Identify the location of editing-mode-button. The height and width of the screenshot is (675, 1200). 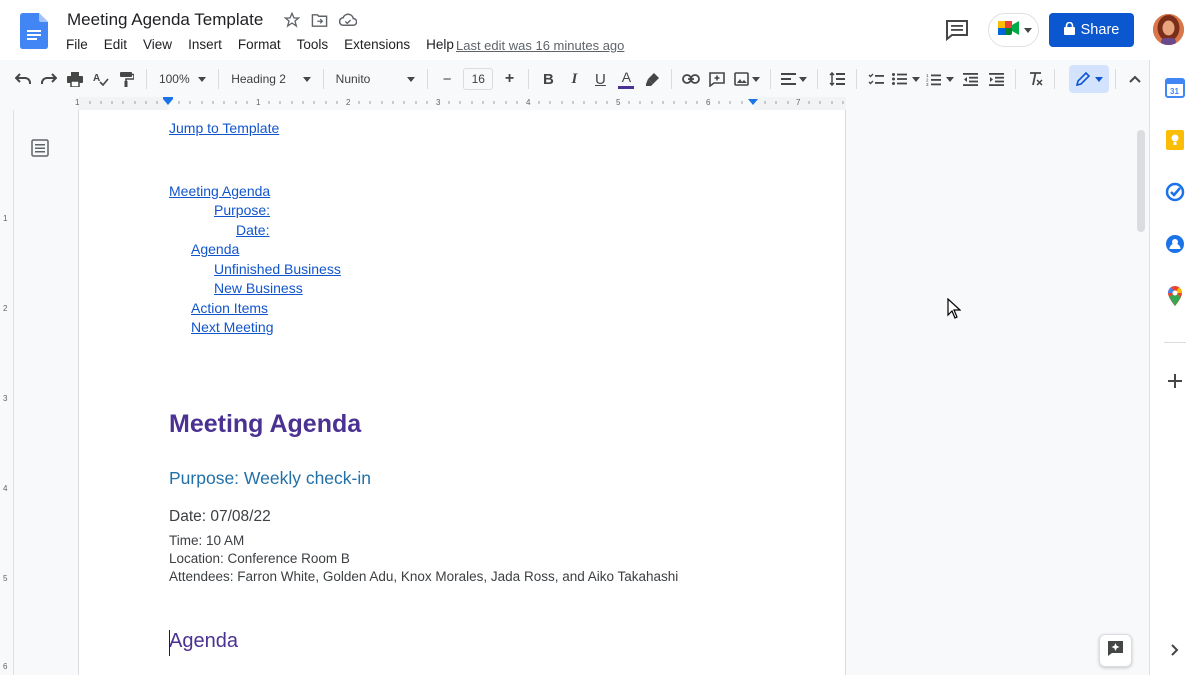
(1089, 79).